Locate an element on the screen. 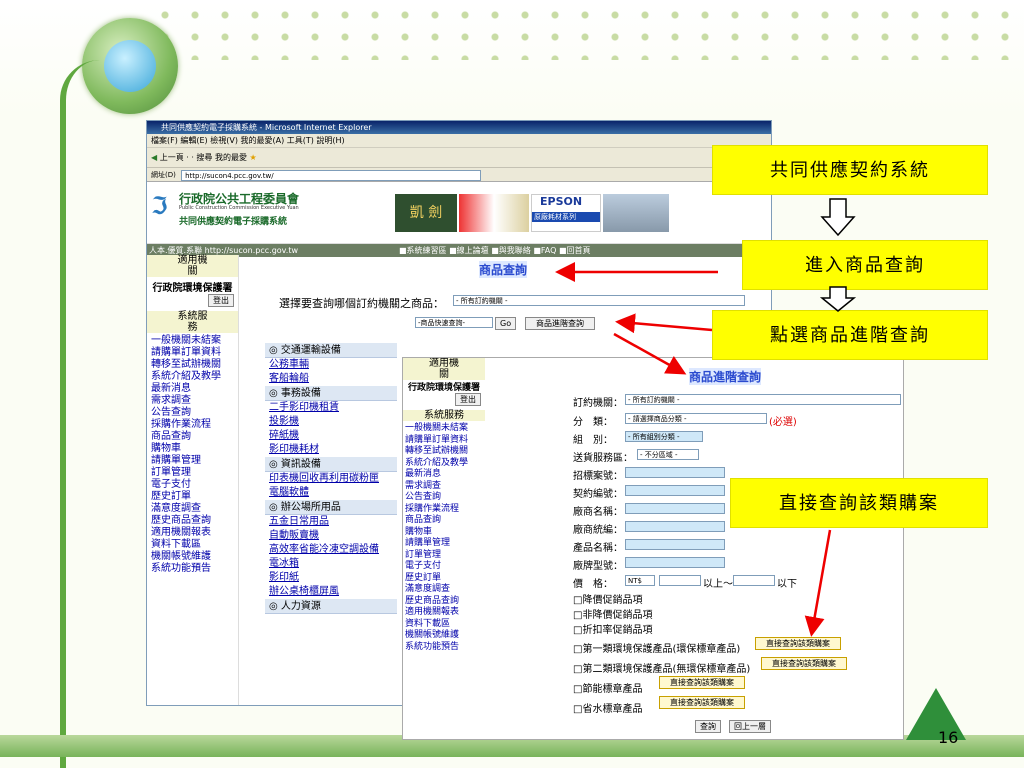  back-button: 回上一層 is located at coordinates (750, 726).